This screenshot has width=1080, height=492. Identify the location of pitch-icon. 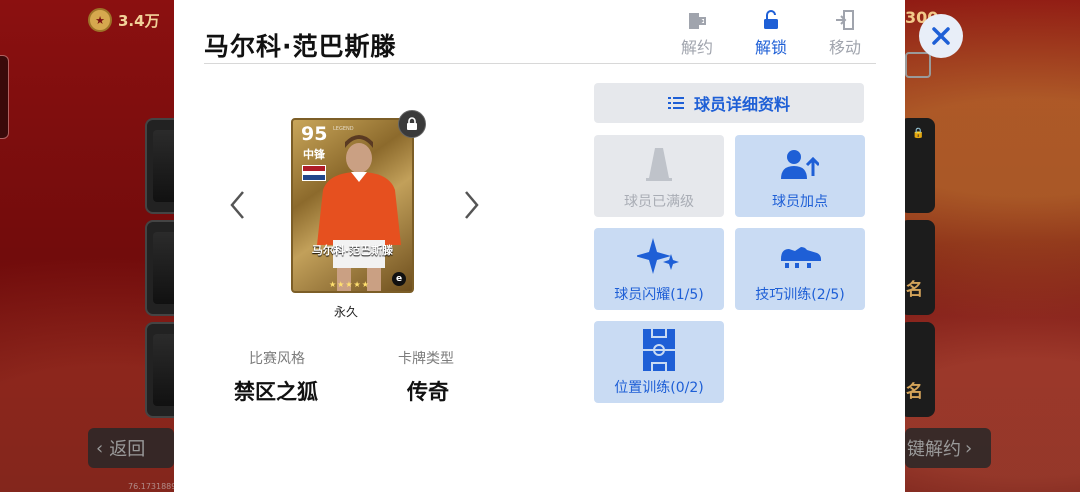
(659, 350).